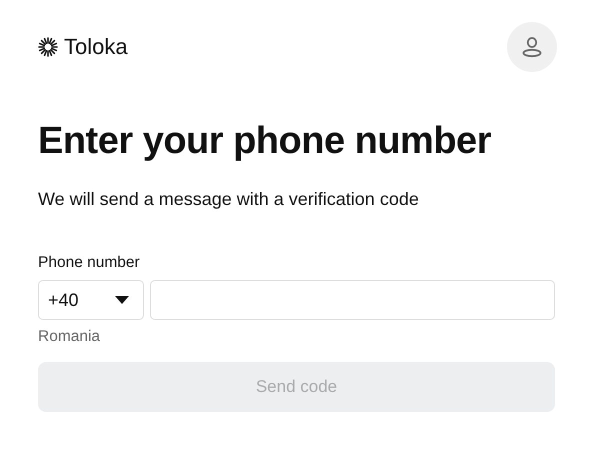  What do you see at coordinates (48, 47) in the screenshot?
I see `logo-icon` at bounding box center [48, 47].